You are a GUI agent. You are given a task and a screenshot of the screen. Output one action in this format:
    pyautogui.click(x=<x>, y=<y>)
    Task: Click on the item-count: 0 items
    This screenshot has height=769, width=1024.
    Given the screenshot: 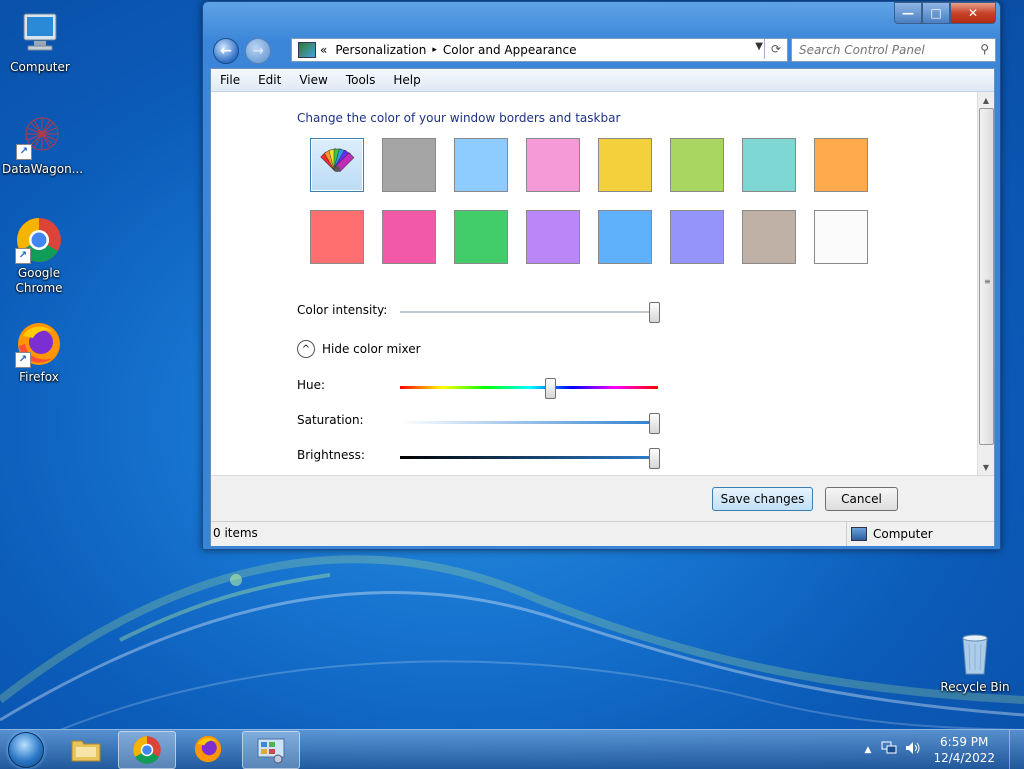 What is the action you would take?
    pyautogui.click(x=235, y=533)
    